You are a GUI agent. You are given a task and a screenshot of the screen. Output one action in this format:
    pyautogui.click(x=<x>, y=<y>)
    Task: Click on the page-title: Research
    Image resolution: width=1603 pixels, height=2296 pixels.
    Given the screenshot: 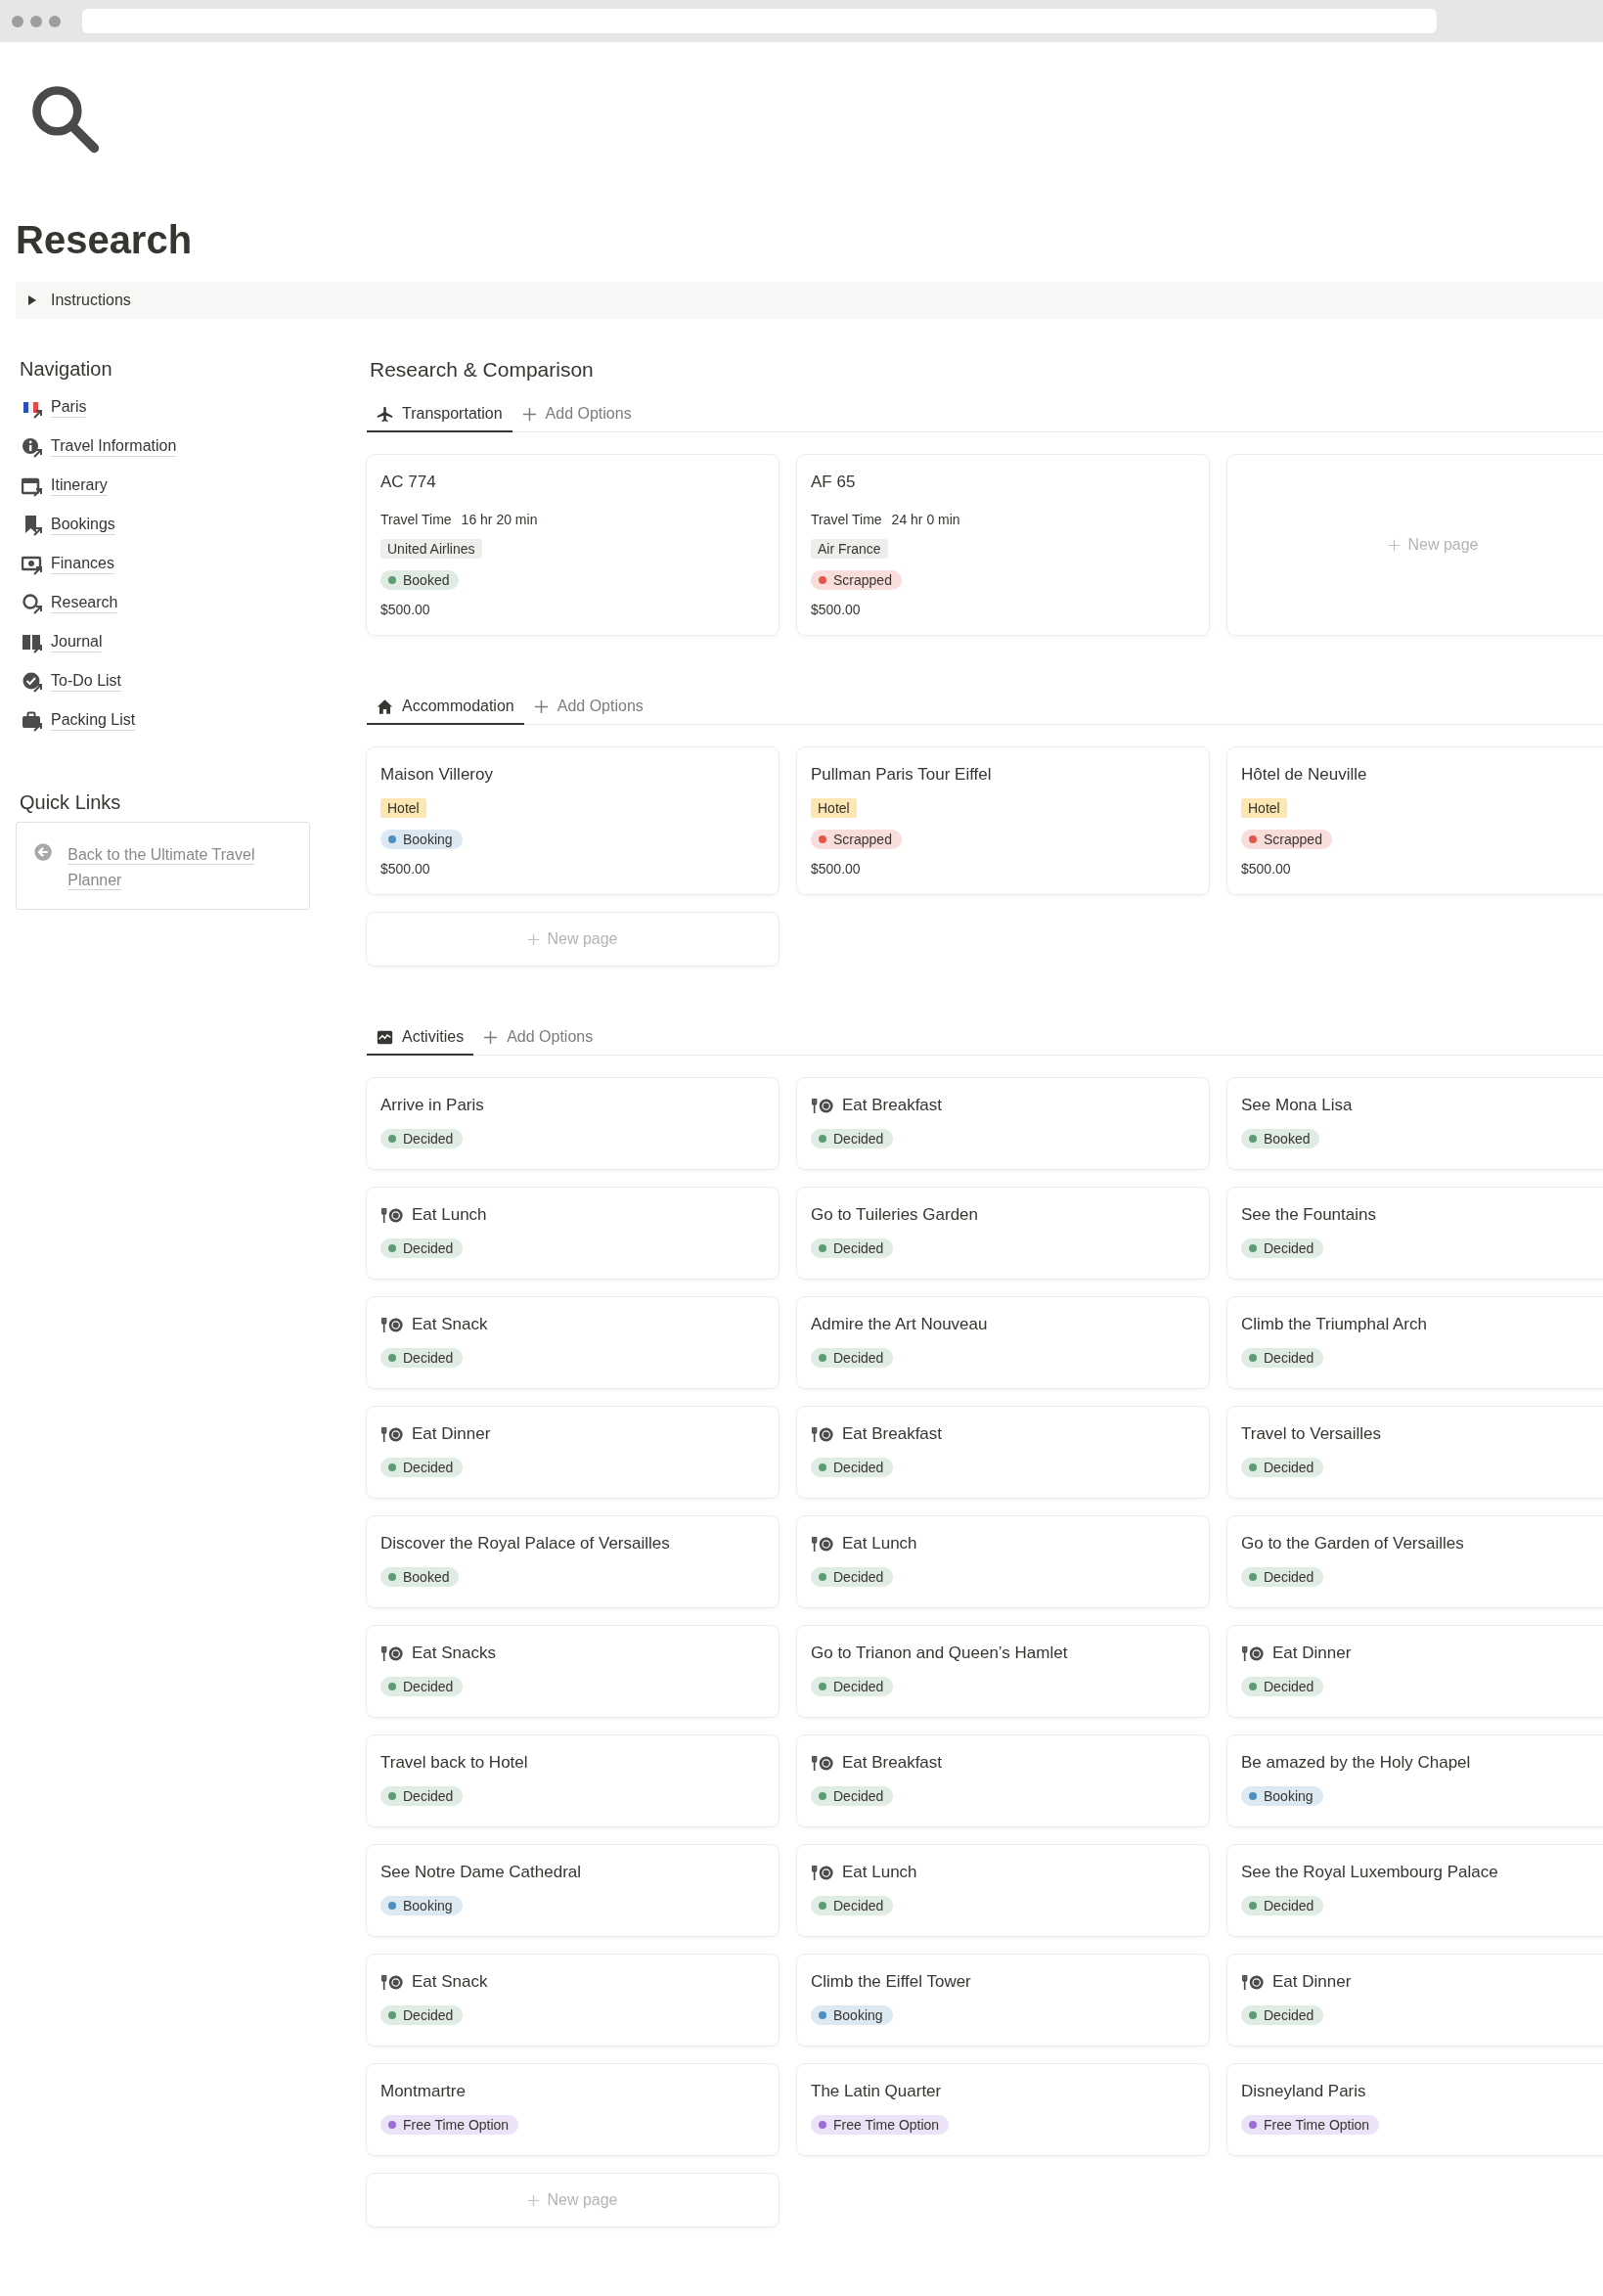 What is the action you would take?
    pyautogui.click(x=105, y=240)
    